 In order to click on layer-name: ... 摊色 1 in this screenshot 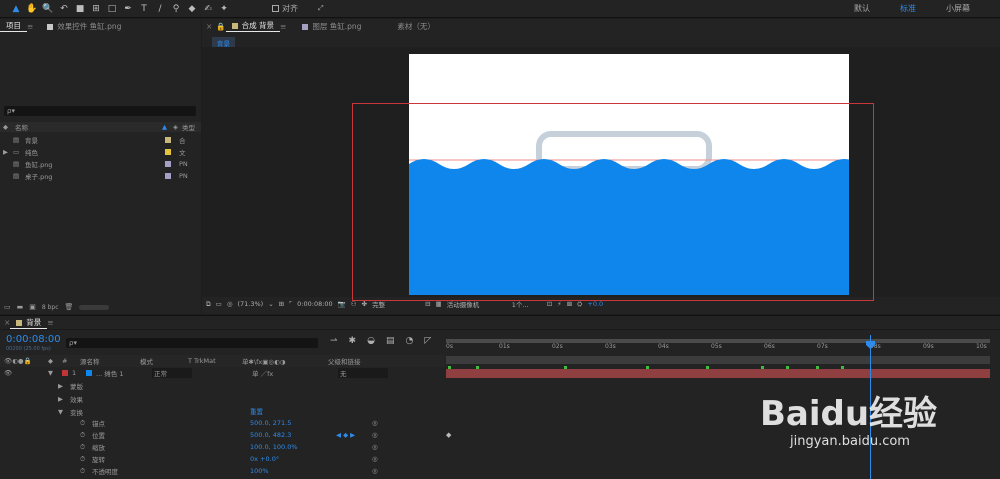, I will do `click(124, 373)`.